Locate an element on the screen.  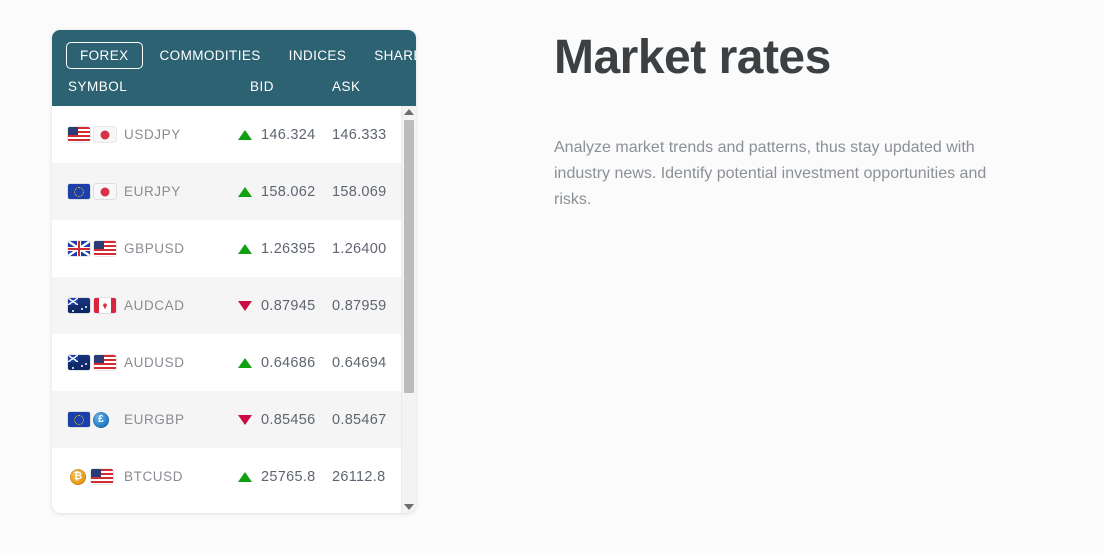
quote-bid-cell: 146.324 is located at coordinates (282, 135).